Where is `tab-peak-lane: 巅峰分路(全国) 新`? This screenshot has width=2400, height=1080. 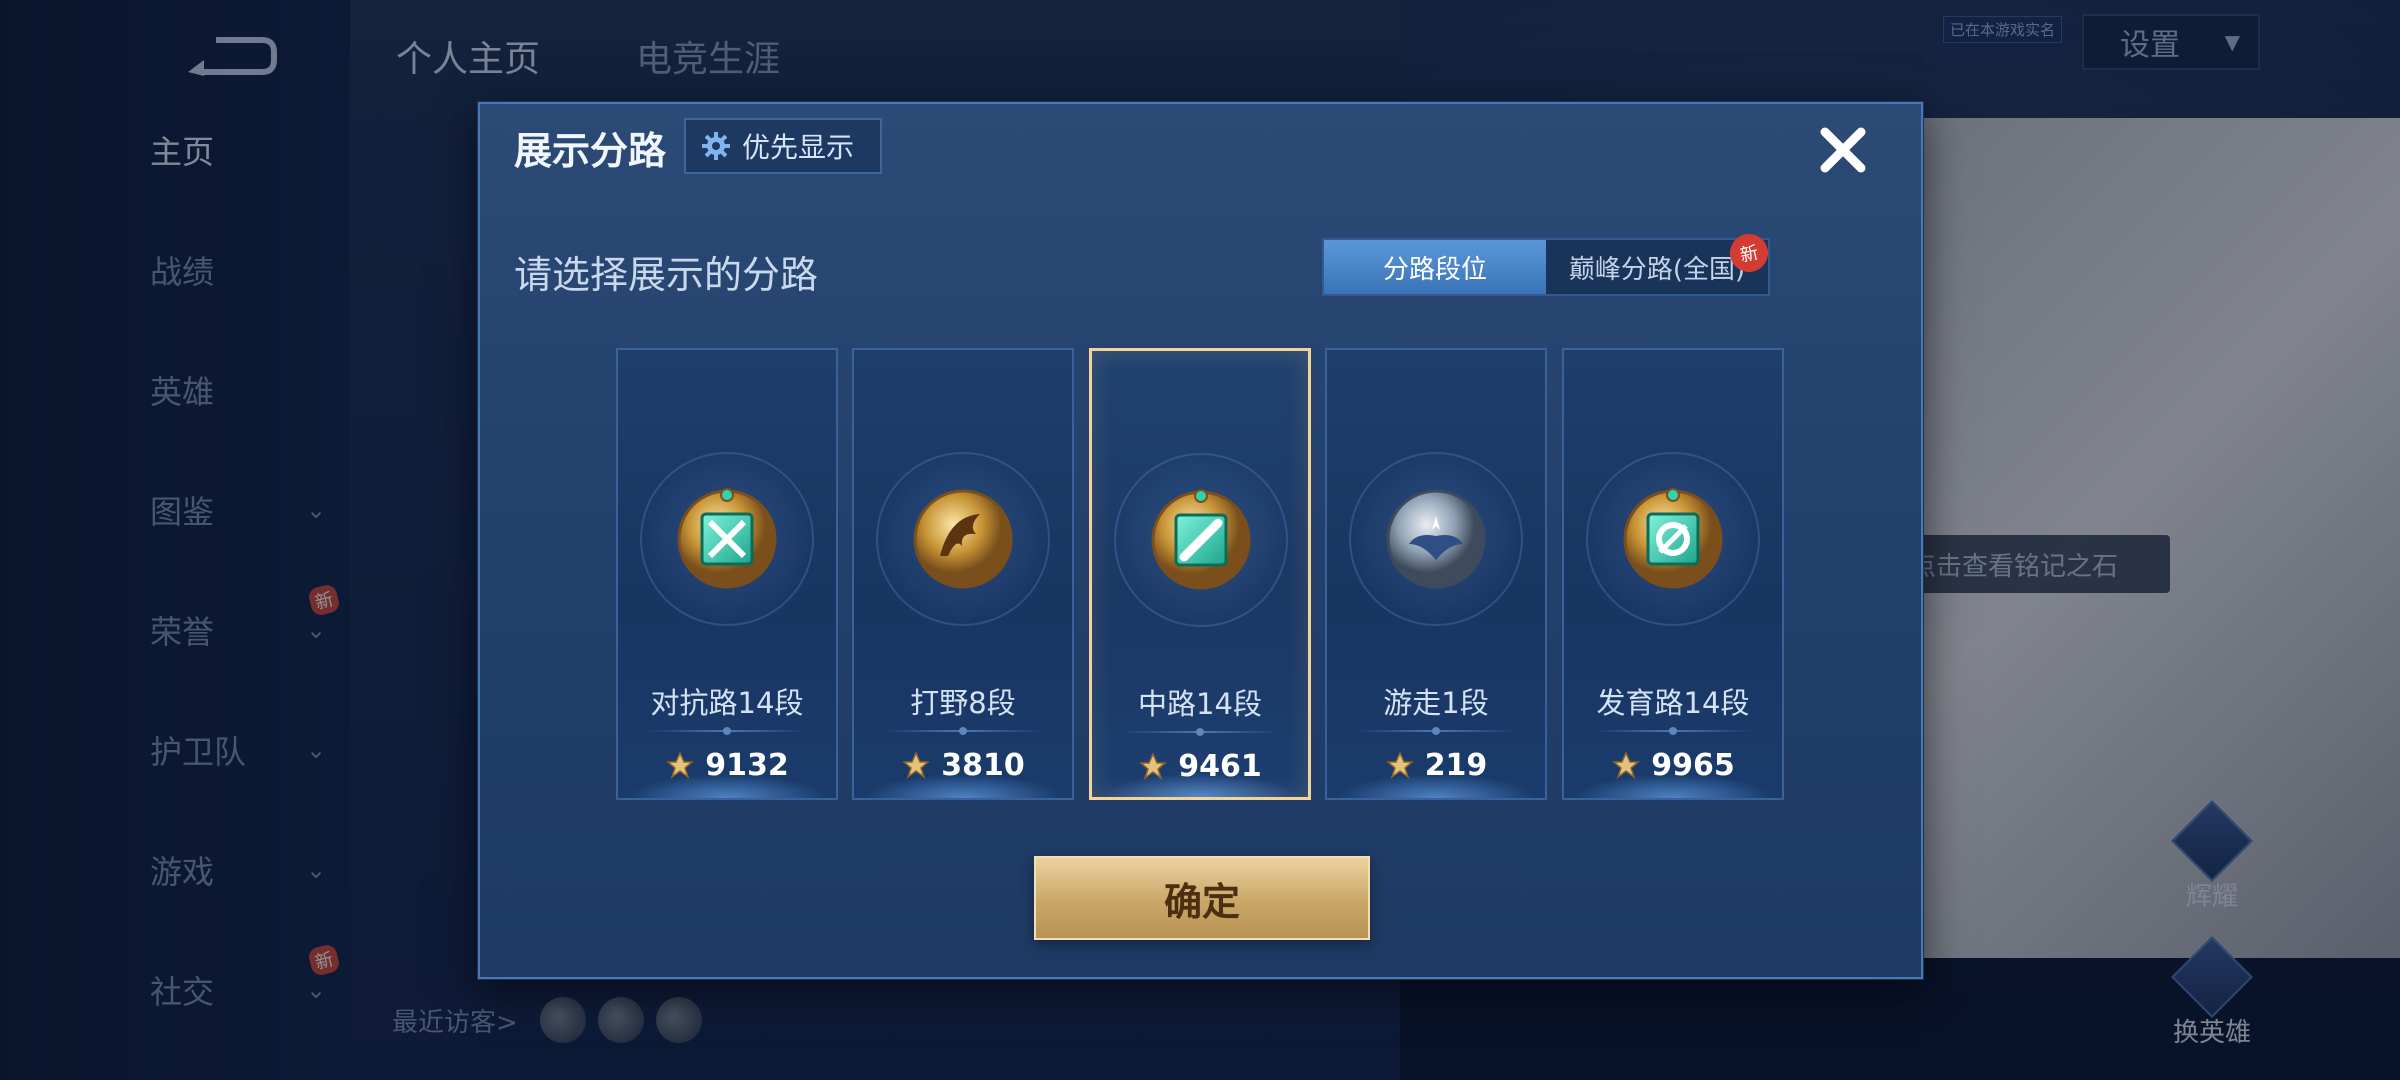 tab-peak-lane: 巅峰分路(全国) 新 is located at coordinates (1659, 262).